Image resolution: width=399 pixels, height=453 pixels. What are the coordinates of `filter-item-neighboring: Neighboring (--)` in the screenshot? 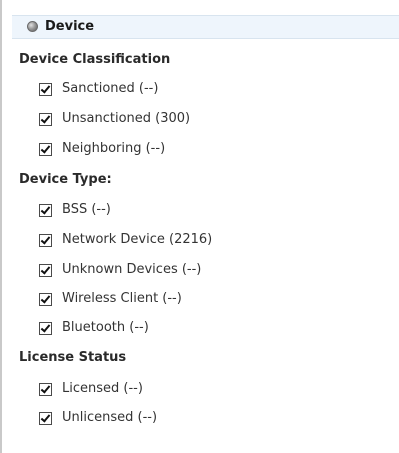 It's located at (102, 149).